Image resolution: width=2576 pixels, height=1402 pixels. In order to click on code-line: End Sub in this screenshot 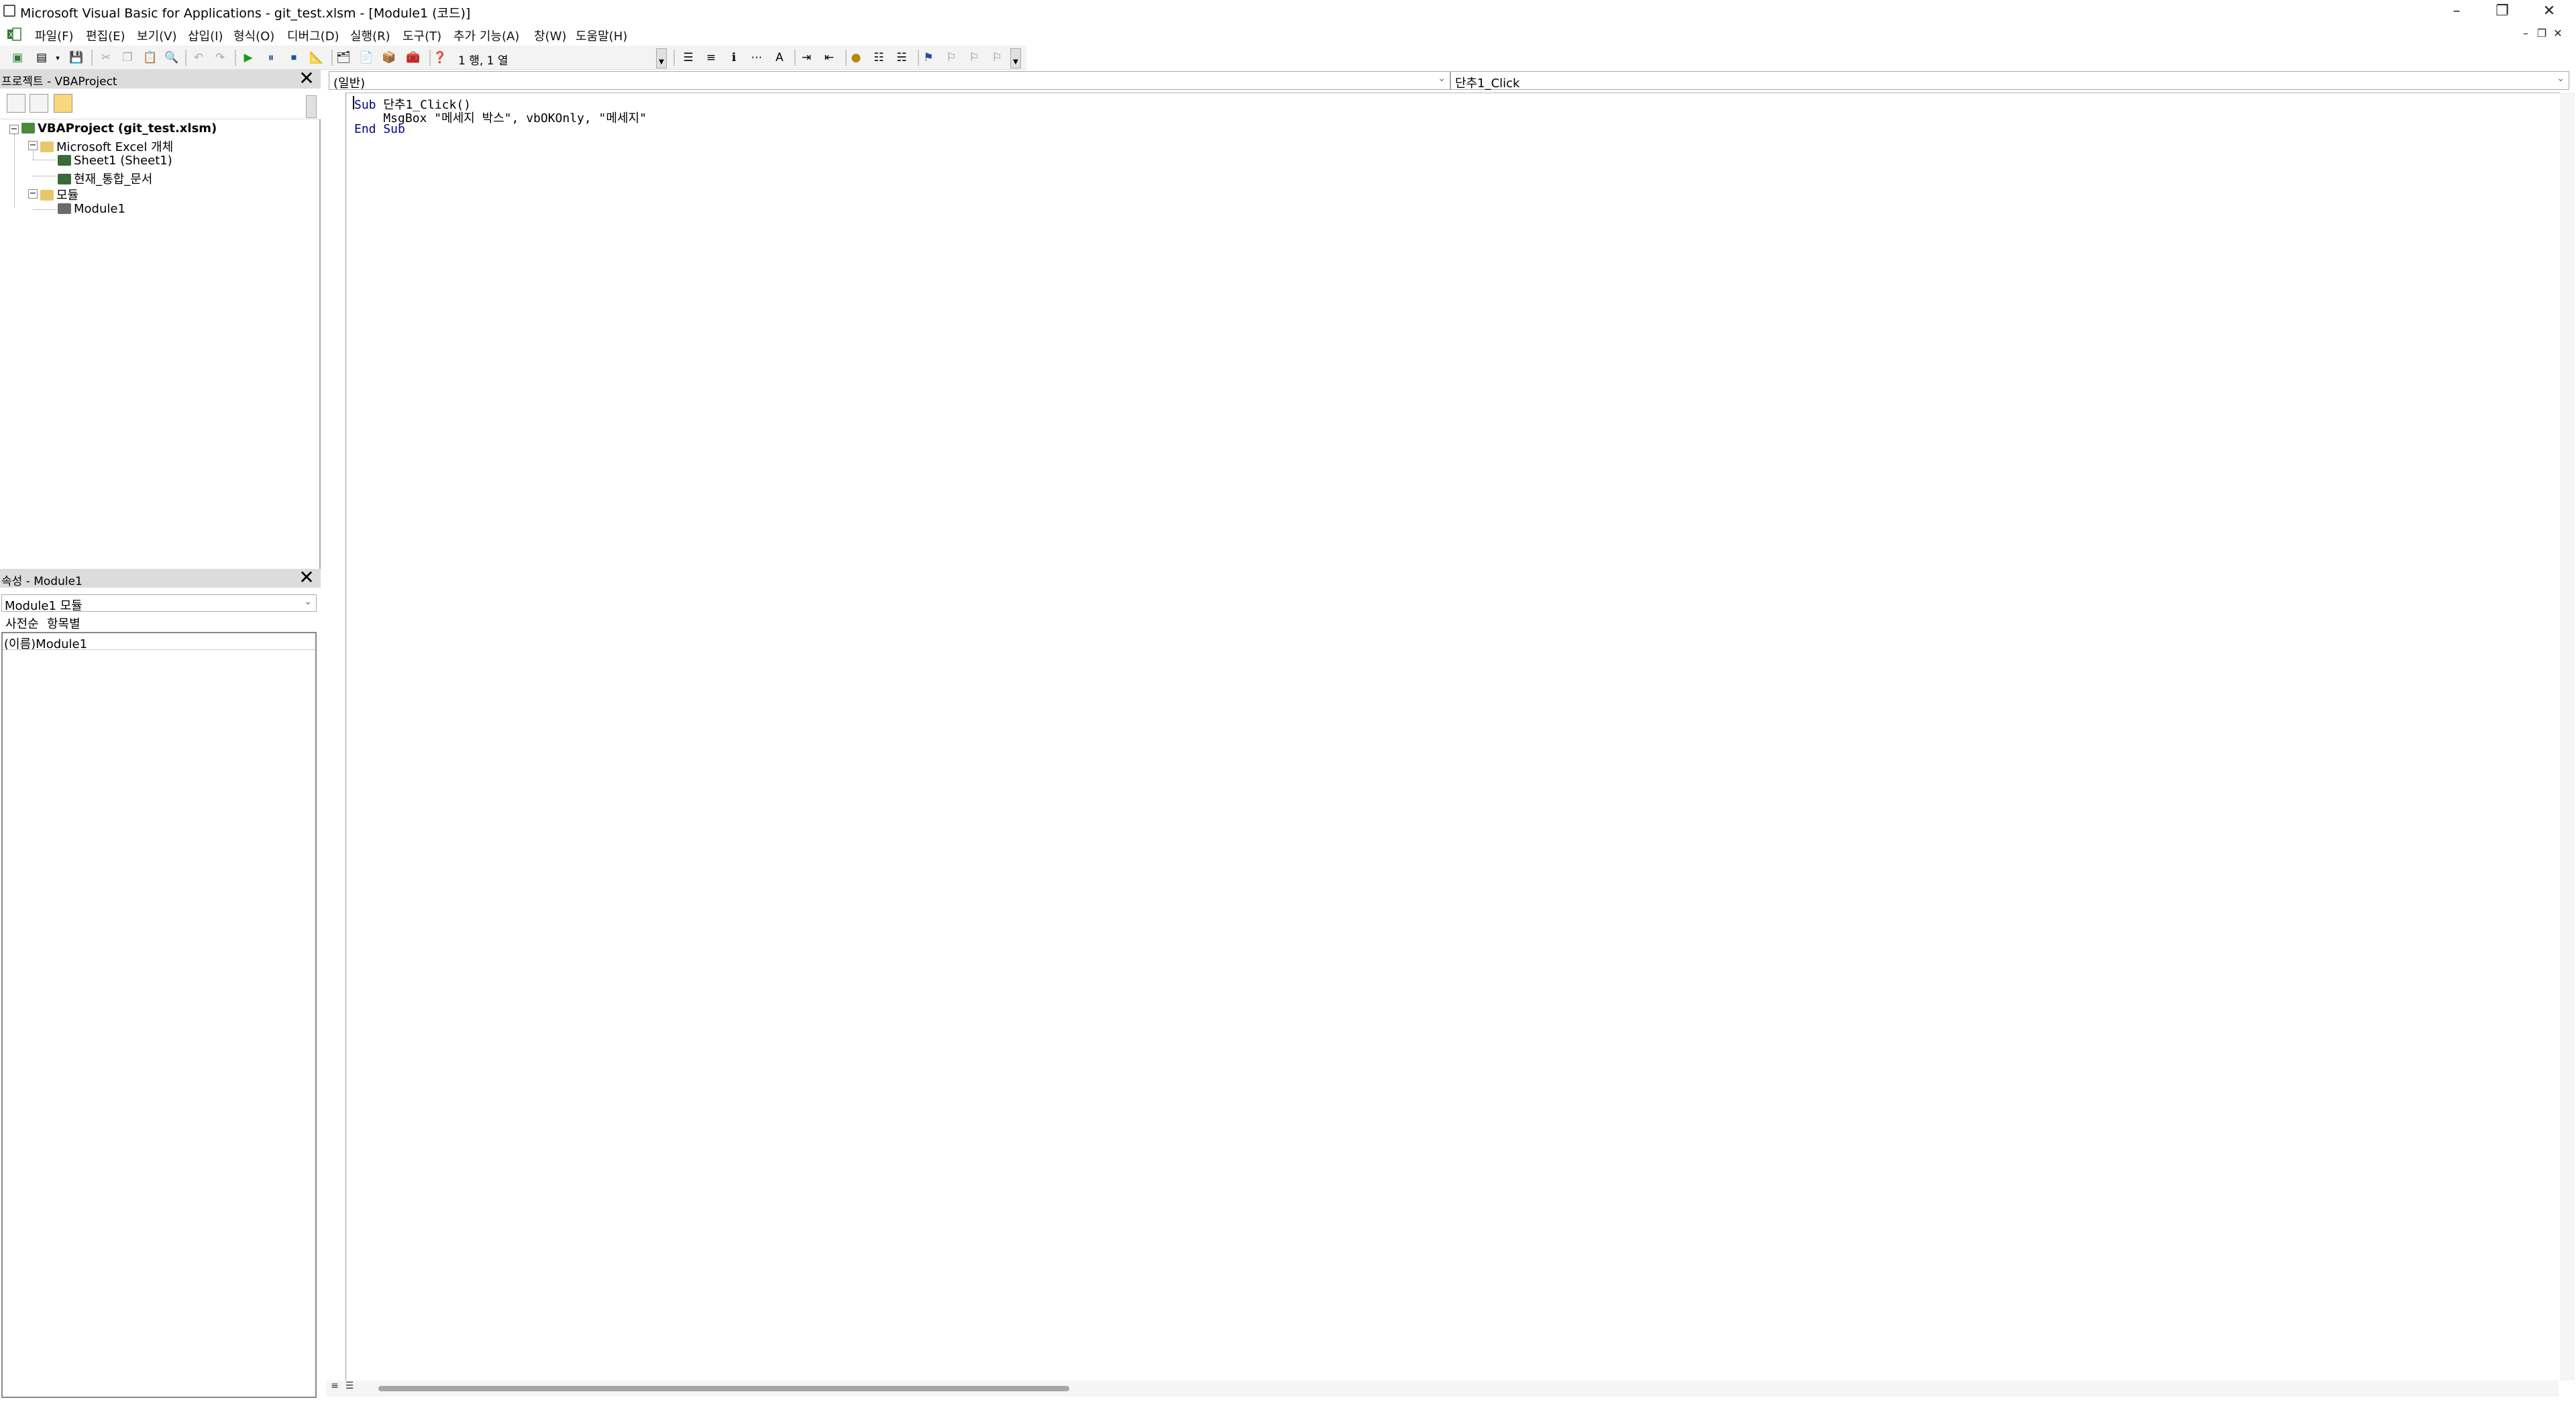, I will do `click(379, 129)`.